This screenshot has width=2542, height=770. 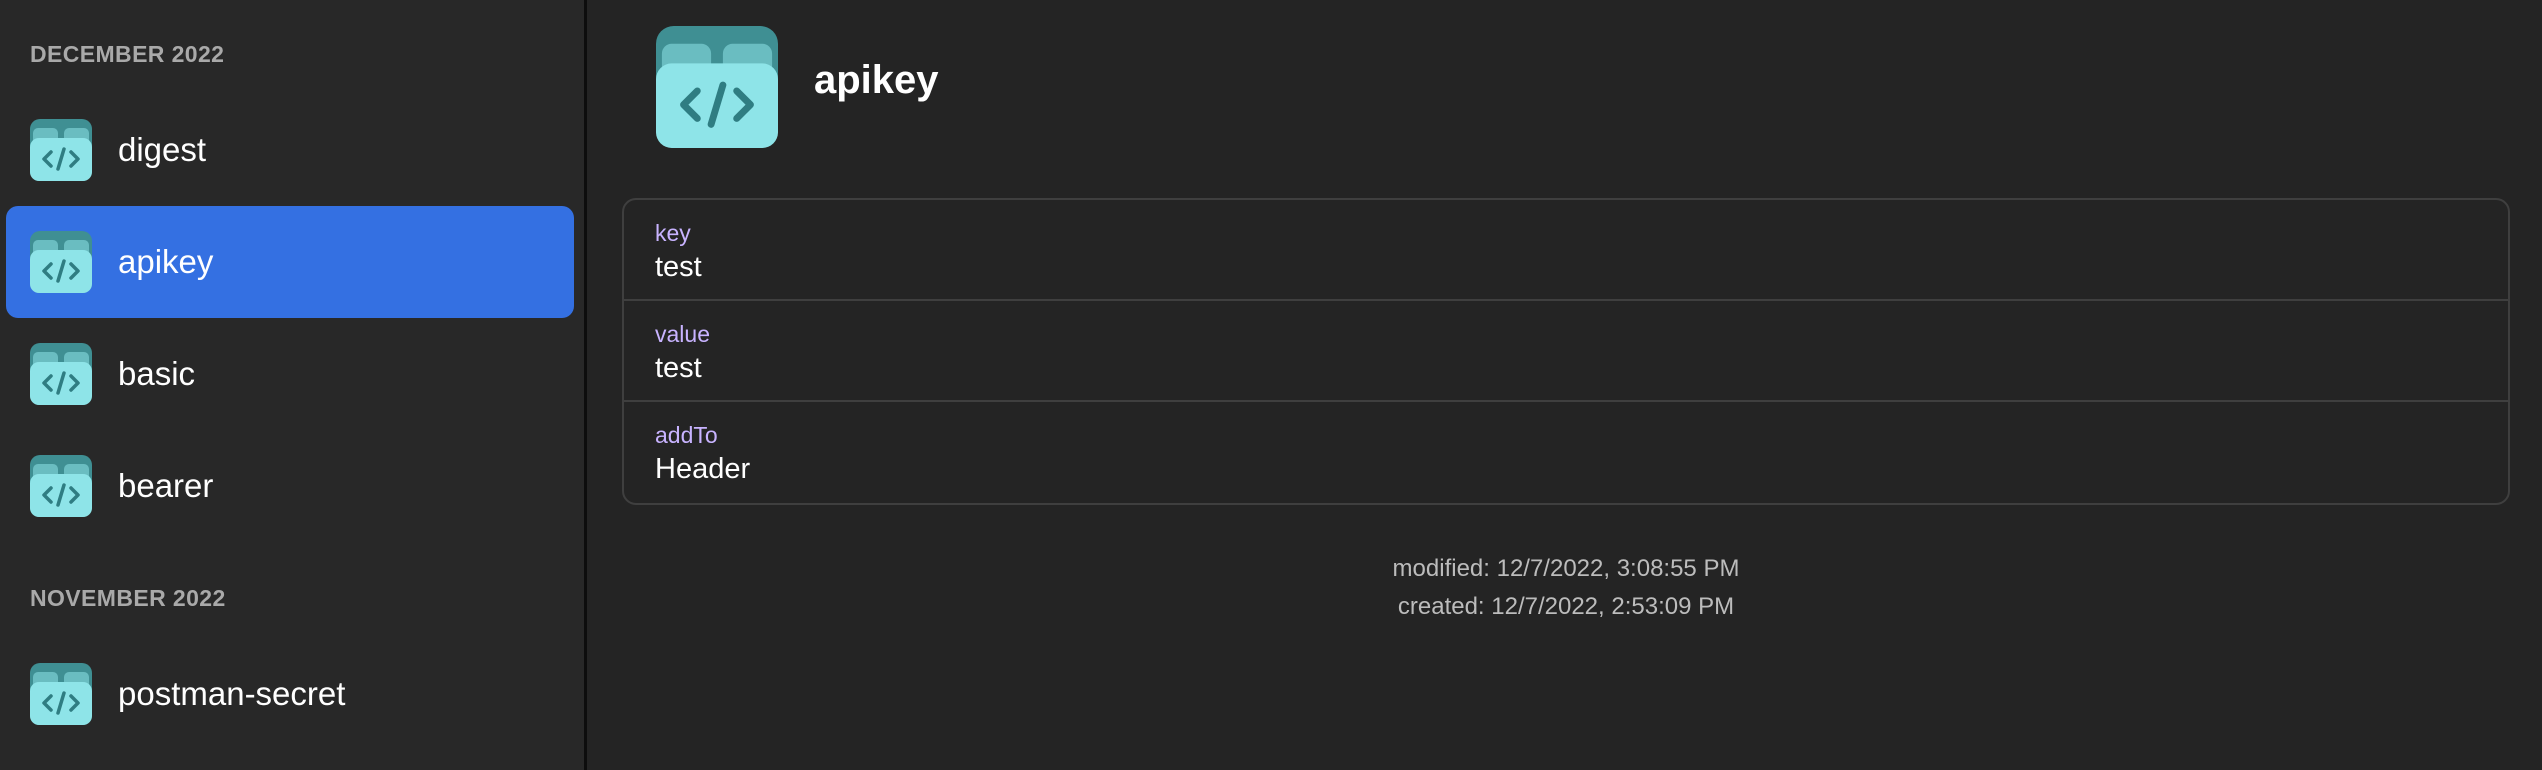 I want to click on sidebar-item-postman-secret: postman-secret, so click(x=290, y=694).